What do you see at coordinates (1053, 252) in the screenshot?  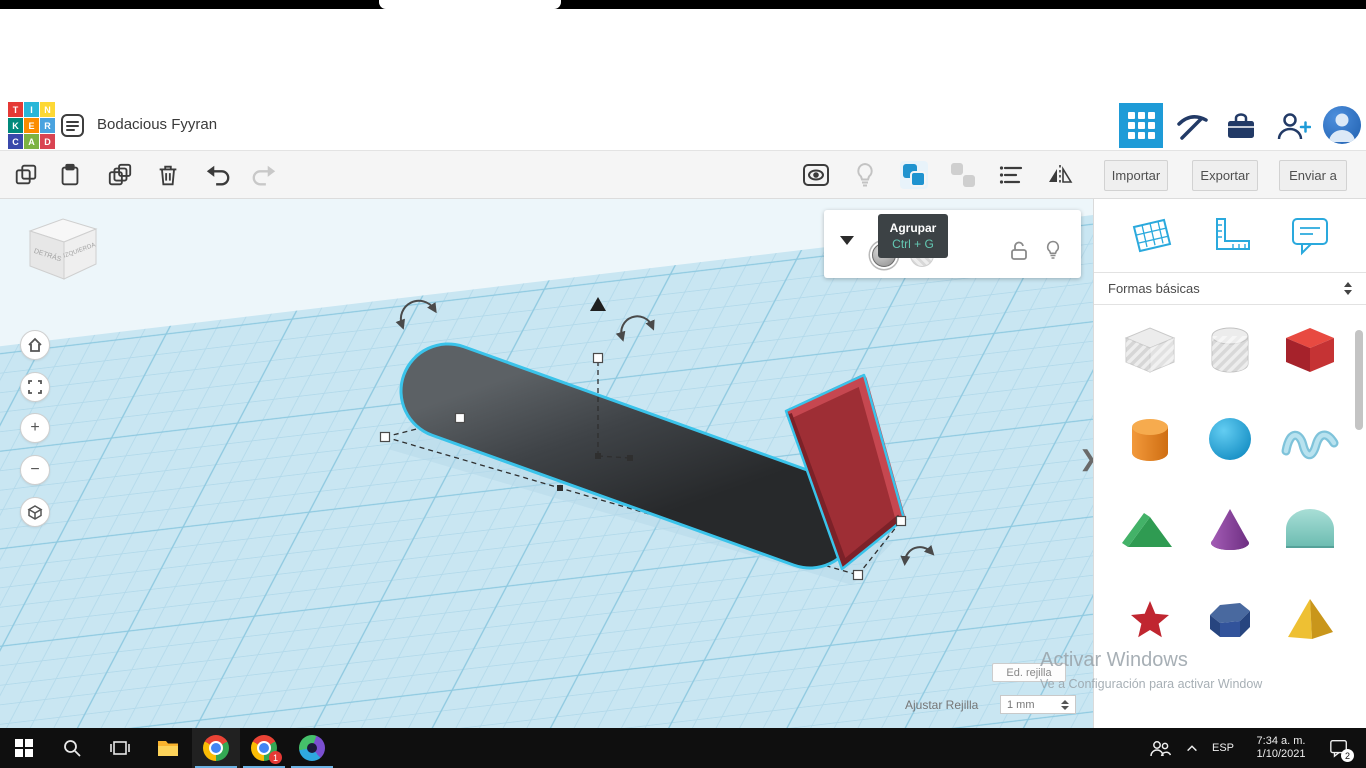 I see `visibility-bulb-icon` at bounding box center [1053, 252].